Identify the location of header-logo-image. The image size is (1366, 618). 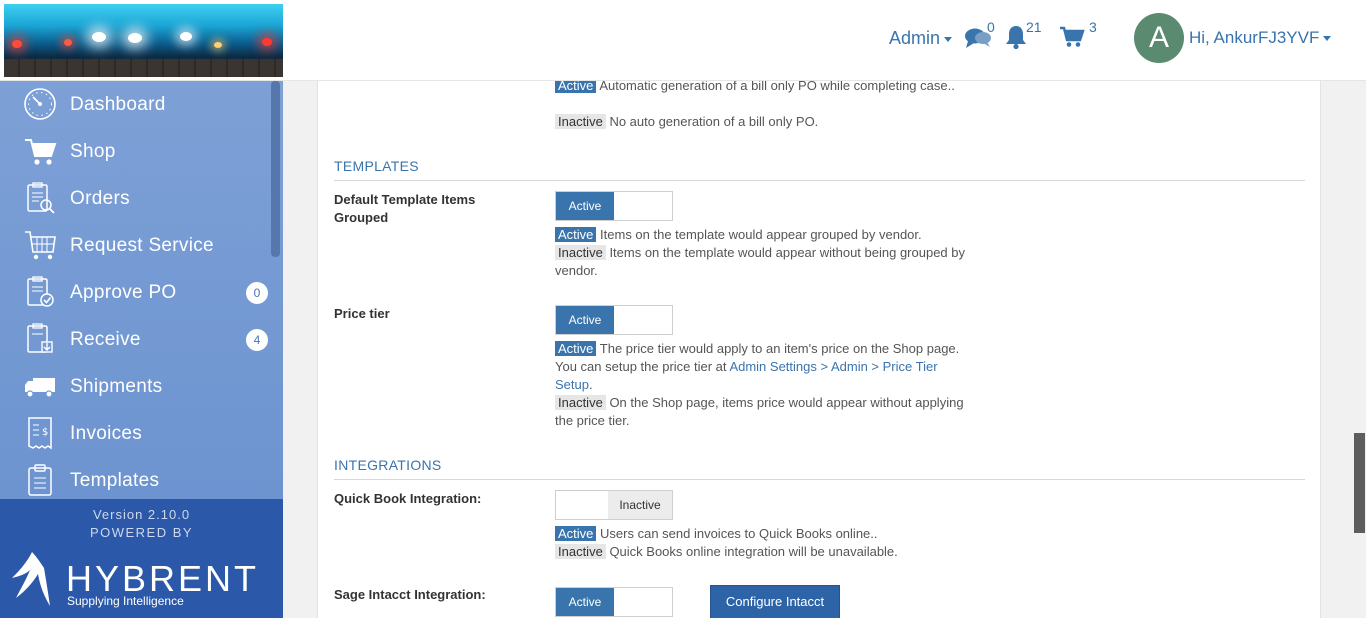
(143, 40).